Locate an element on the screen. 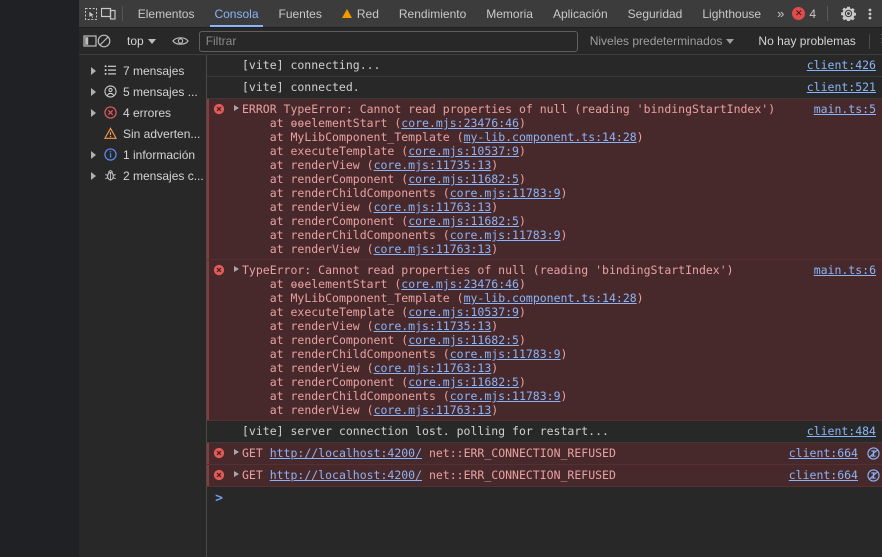  tab-consola: Consola is located at coordinates (236, 13).